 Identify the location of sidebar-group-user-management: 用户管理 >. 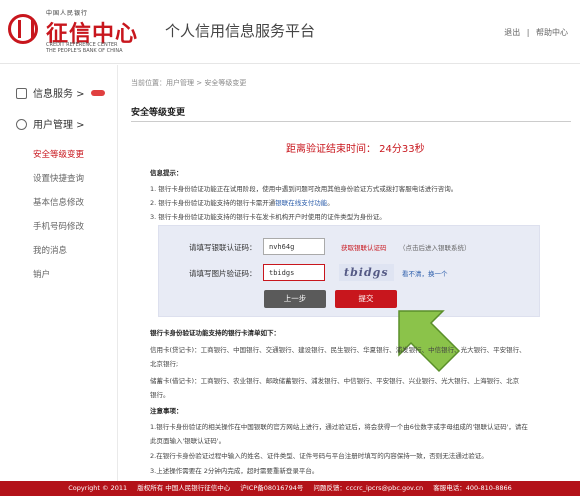
(50, 123).